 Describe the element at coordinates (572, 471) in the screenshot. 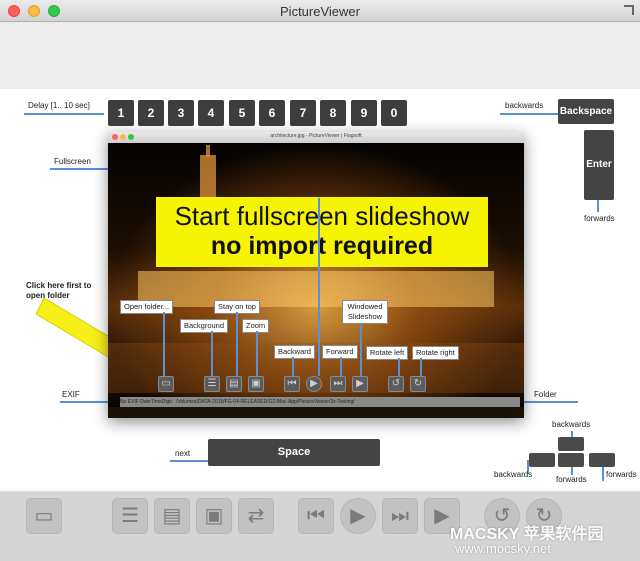

I see `arrow-down-connector` at that location.